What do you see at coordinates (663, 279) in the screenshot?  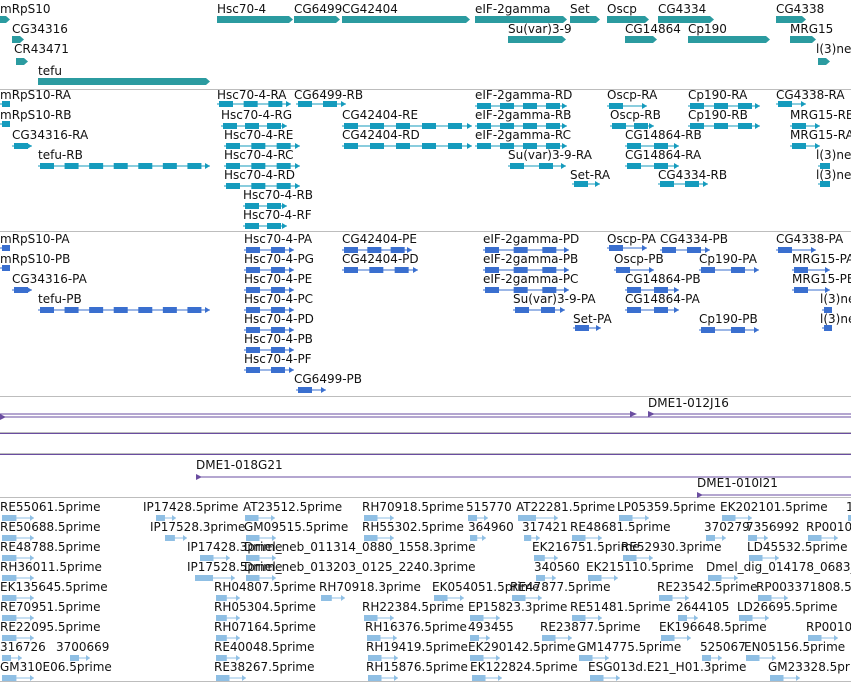 I see `protein-label: CG14864-PB` at bounding box center [663, 279].